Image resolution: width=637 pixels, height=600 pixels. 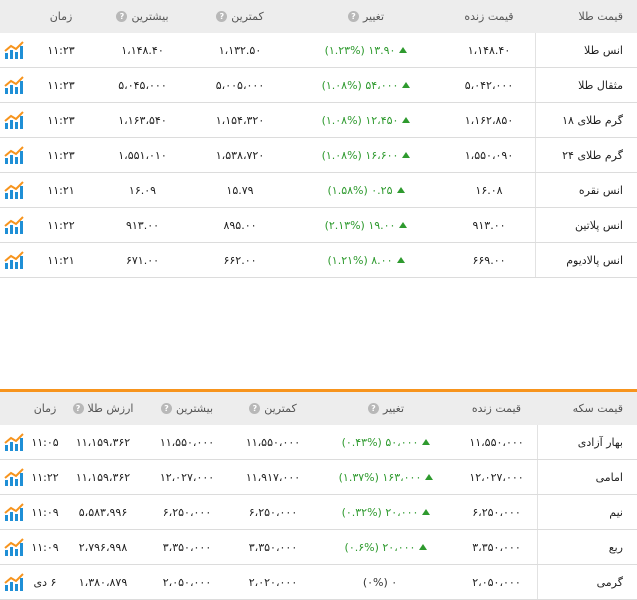 I want to click on header-gold-value: ارزش طلا ?, so click(x=103, y=408).